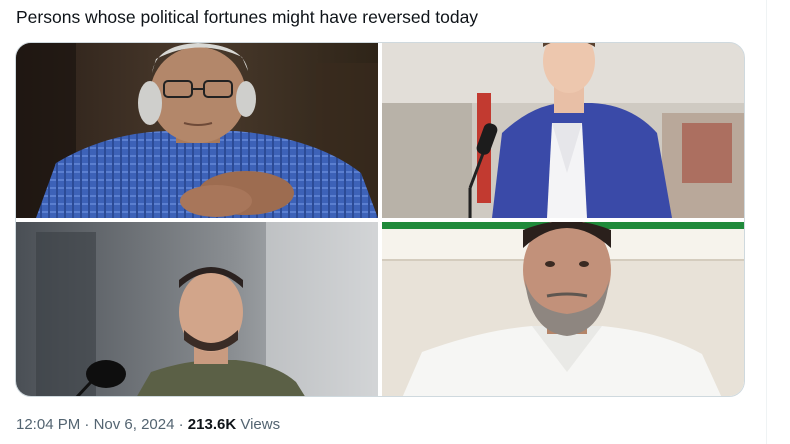 The image size is (790, 444). Describe the element at coordinates (134, 424) in the screenshot. I see `tweet-date: Nov 6, 2024` at that location.